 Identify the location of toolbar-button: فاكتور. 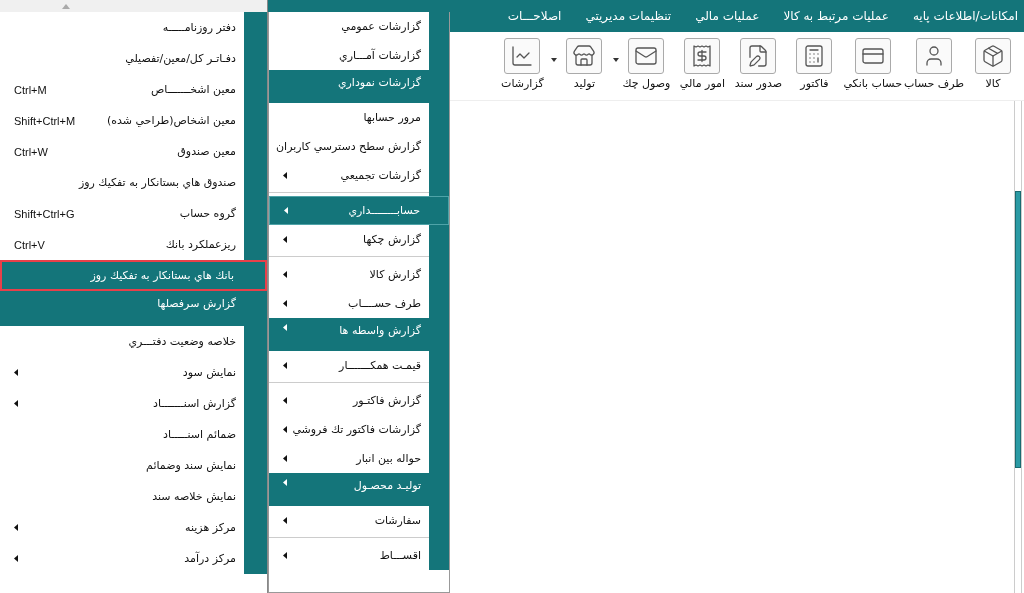
(814, 64).